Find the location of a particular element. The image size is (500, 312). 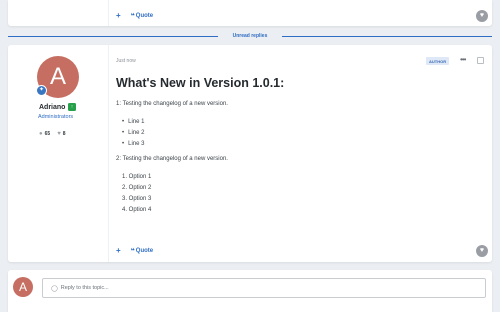

post-timestamp: Just now is located at coordinates (126, 61).